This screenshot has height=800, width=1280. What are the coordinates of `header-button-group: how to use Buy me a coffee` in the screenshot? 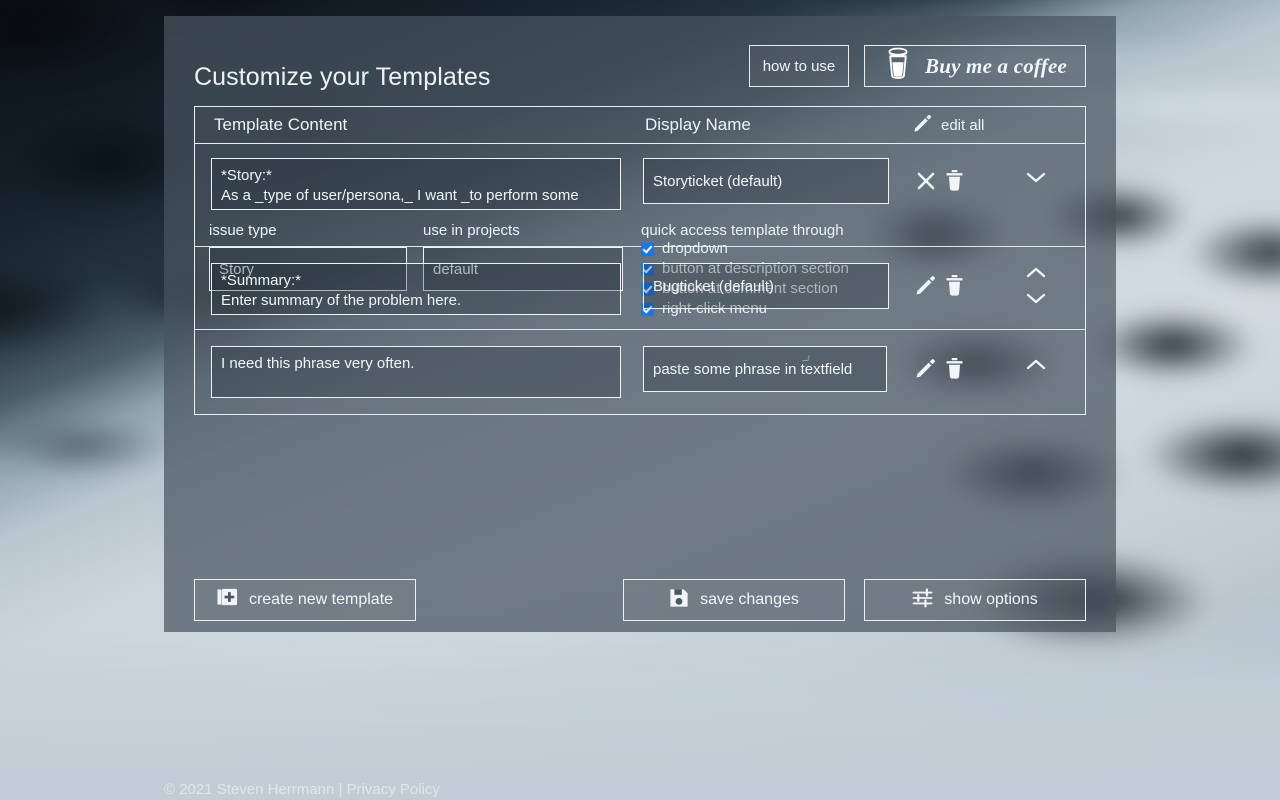 It's located at (917, 66).